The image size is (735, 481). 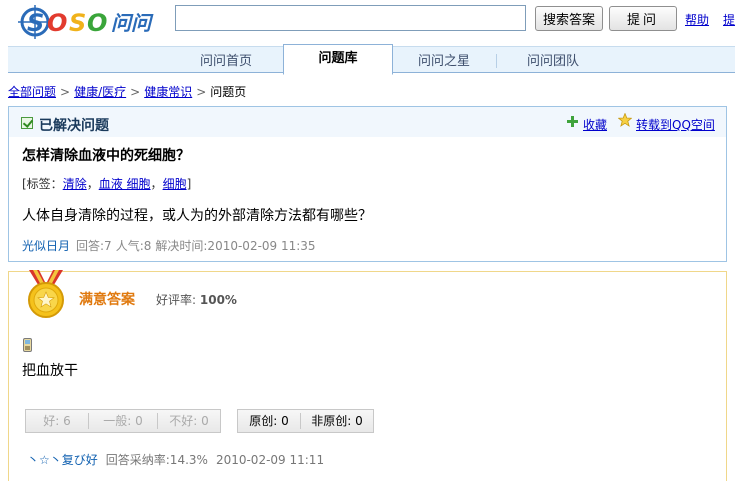 What do you see at coordinates (337, 421) in the screenshot?
I see `vote-non-original-button: 非原创: 0` at bounding box center [337, 421].